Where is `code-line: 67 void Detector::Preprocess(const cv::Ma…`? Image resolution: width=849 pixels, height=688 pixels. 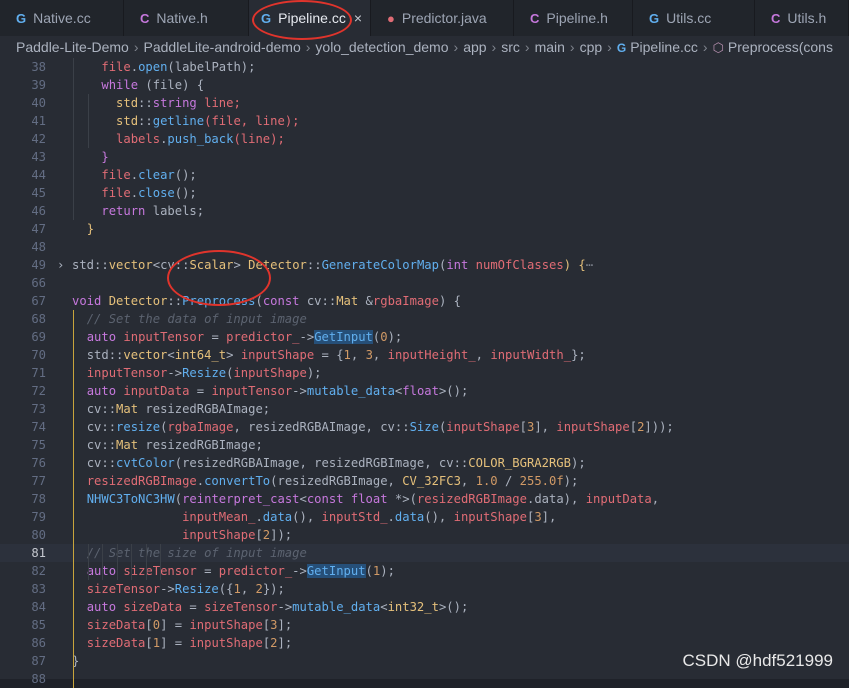 code-line: 67 void Detector::Preprocess(const cv::Ma… is located at coordinates (424, 301).